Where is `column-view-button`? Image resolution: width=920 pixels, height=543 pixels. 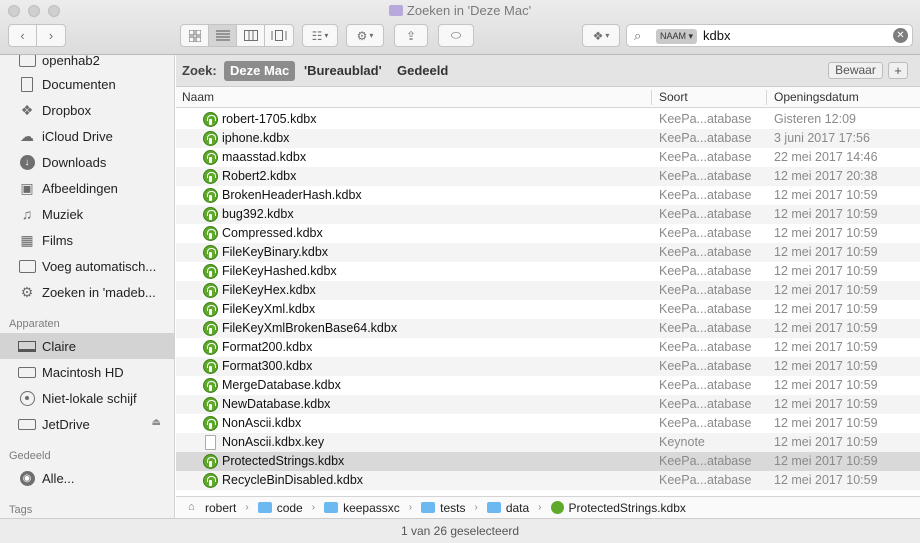
column-view-button is located at coordinates (251, 35).